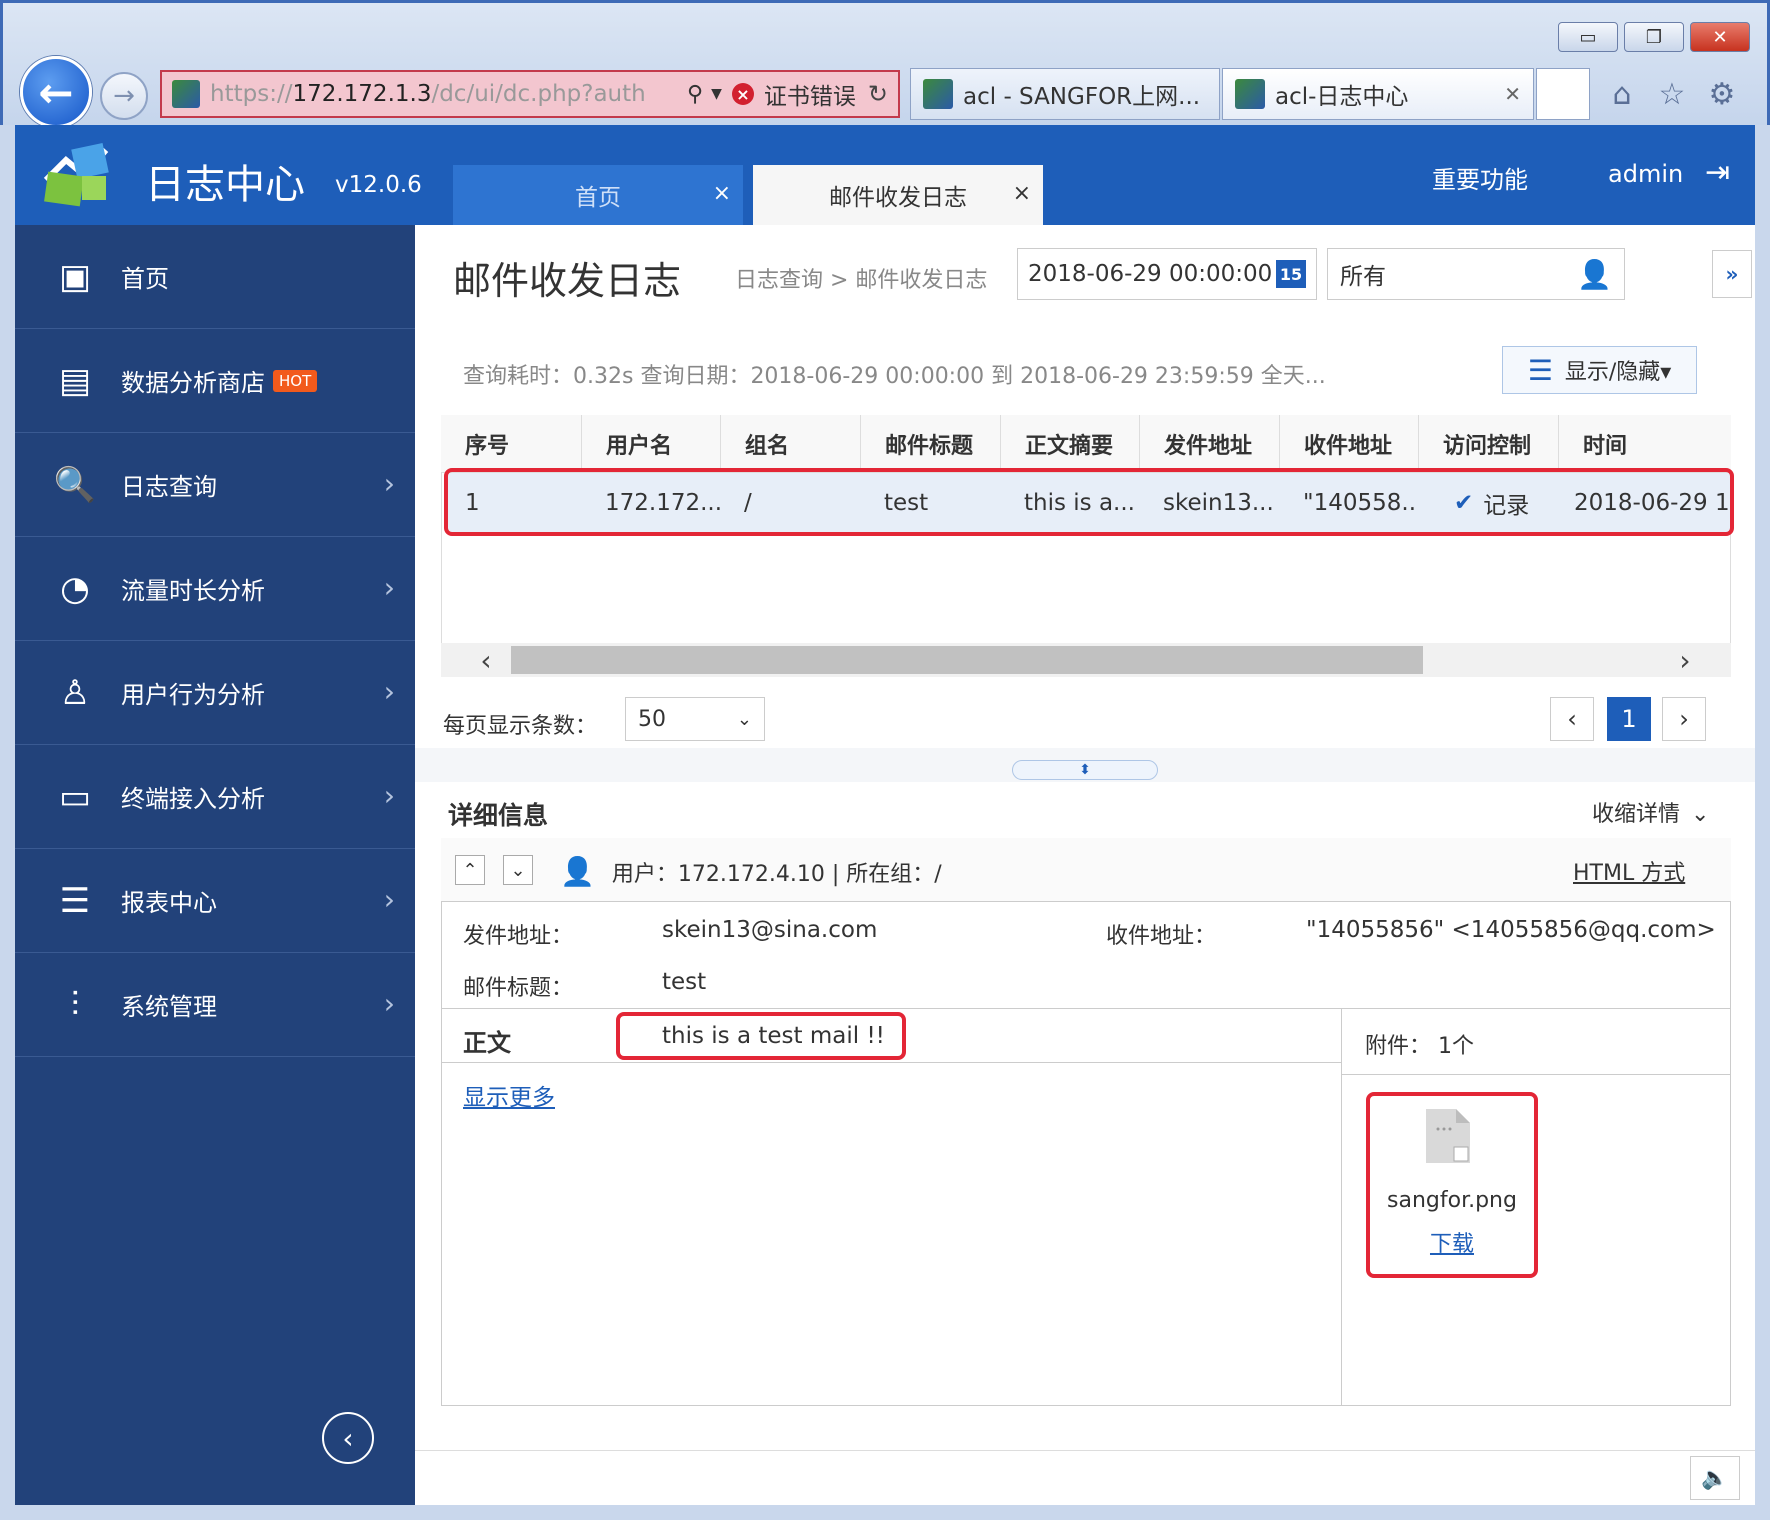 This screenshot has width=1770, height=1520. What do you see at coordinates (378, 185) in the screenshot?
I see `app-version: v12.0.6` at bounding box center [378, 185].